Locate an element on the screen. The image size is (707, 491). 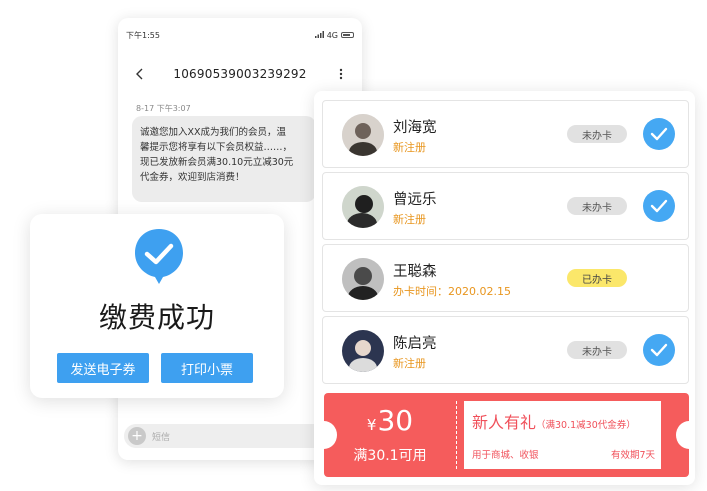
message-input-placeholder: 短信 is located at coordinates (161, 436).